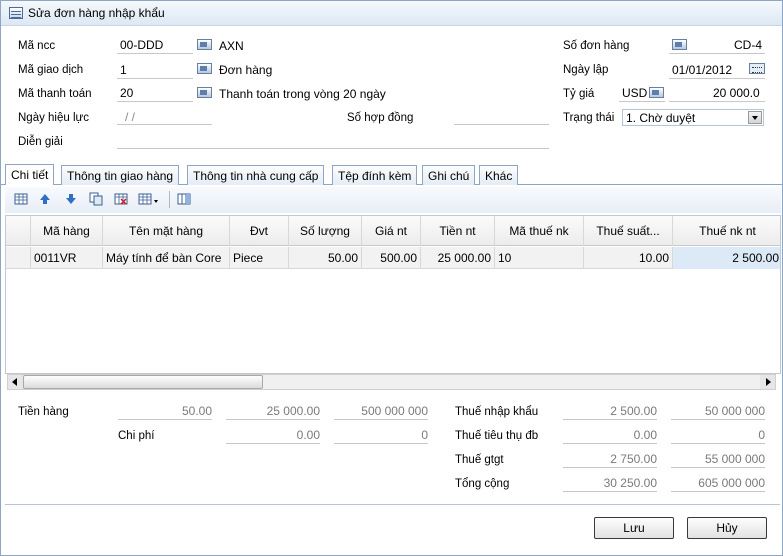  I want to click on row-selector-header, so click(18, 231).